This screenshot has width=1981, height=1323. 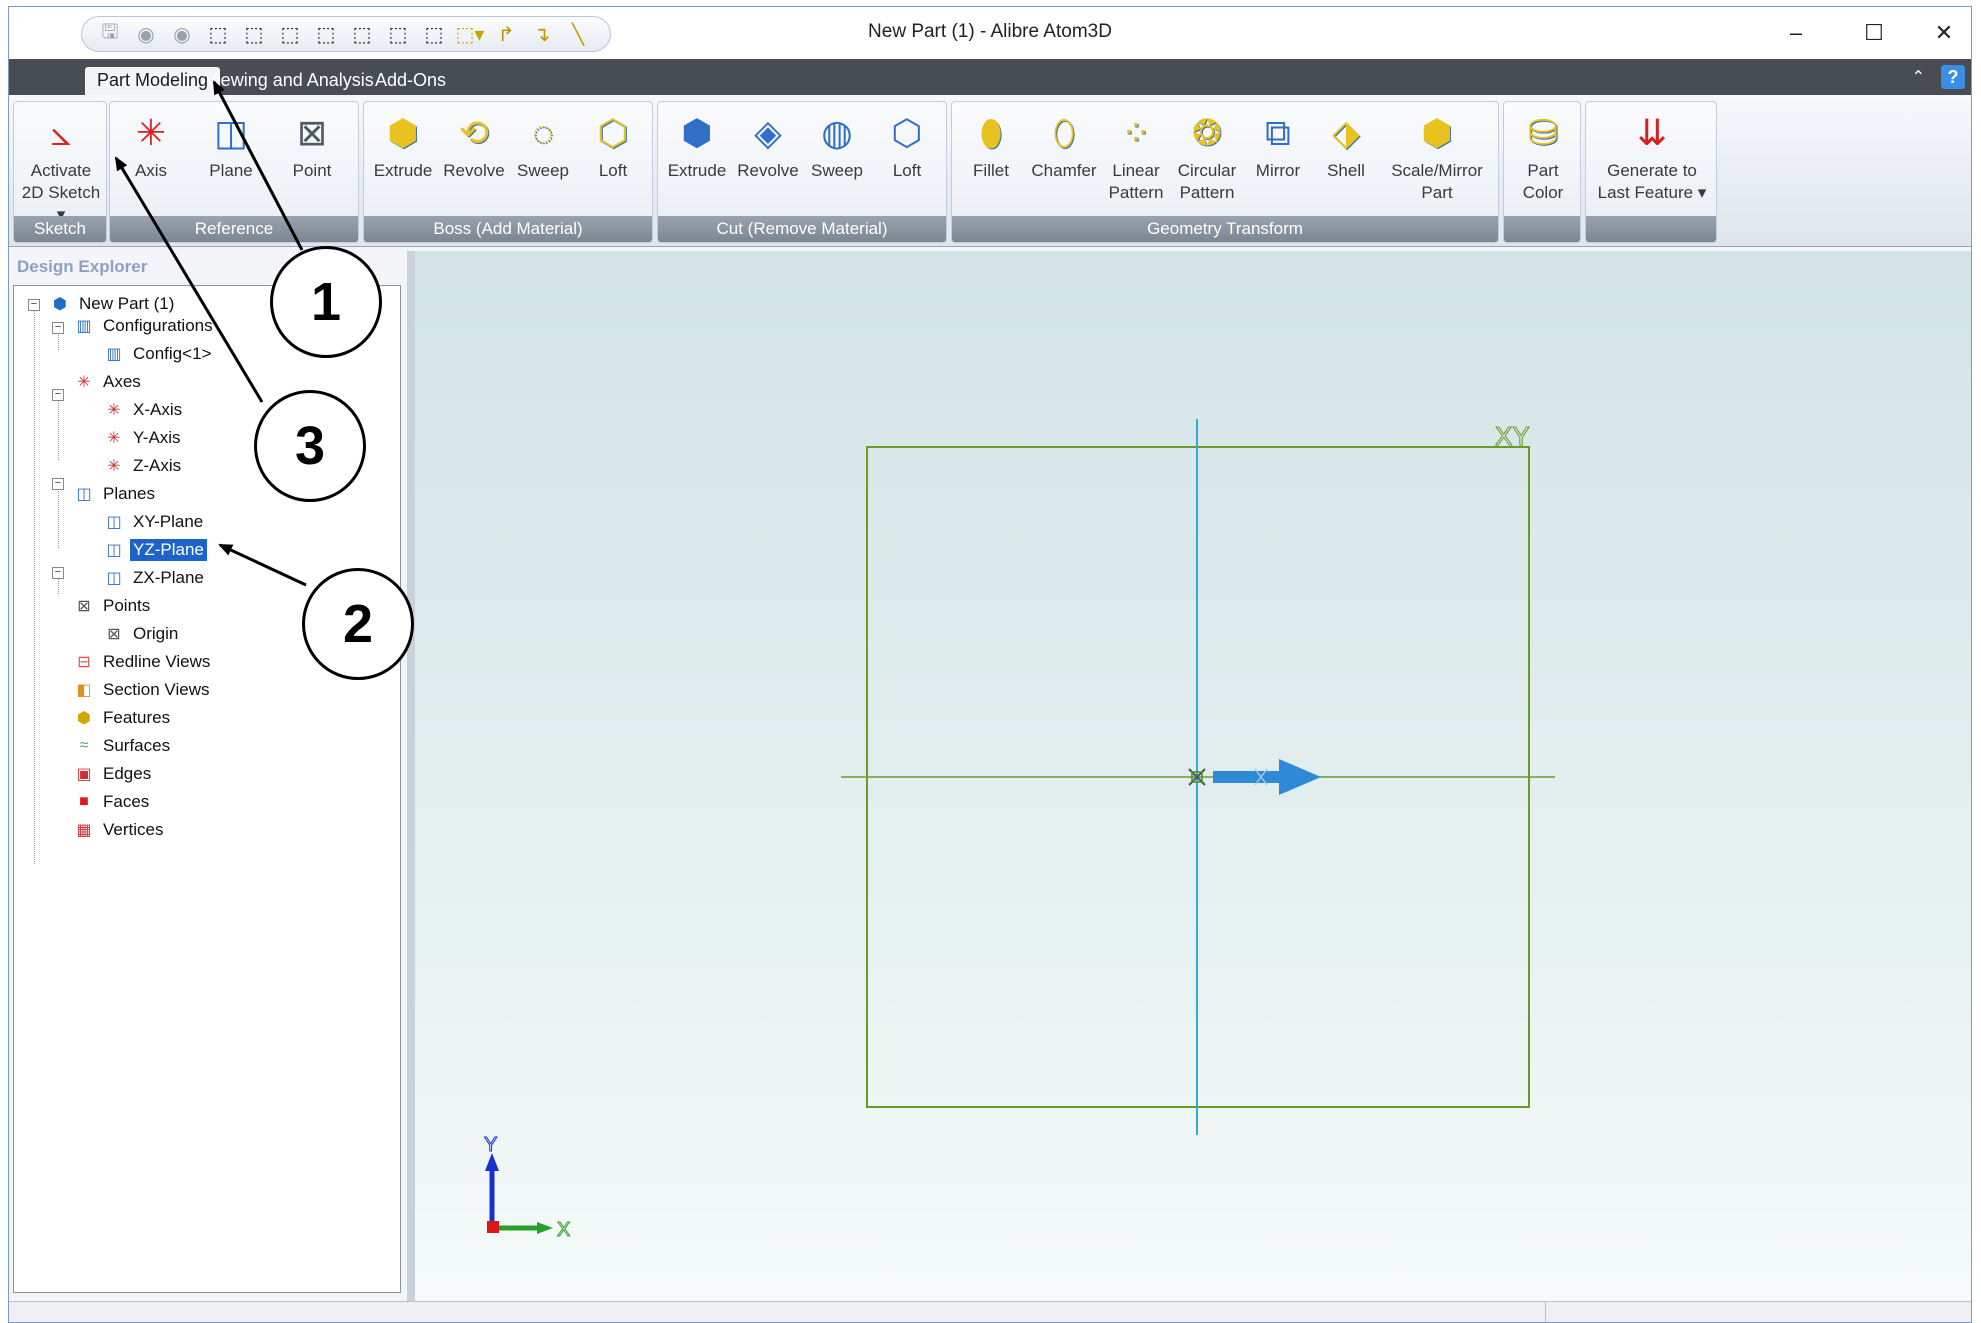 I want to click on close-button: ✕, so click(x=1943, y=33).